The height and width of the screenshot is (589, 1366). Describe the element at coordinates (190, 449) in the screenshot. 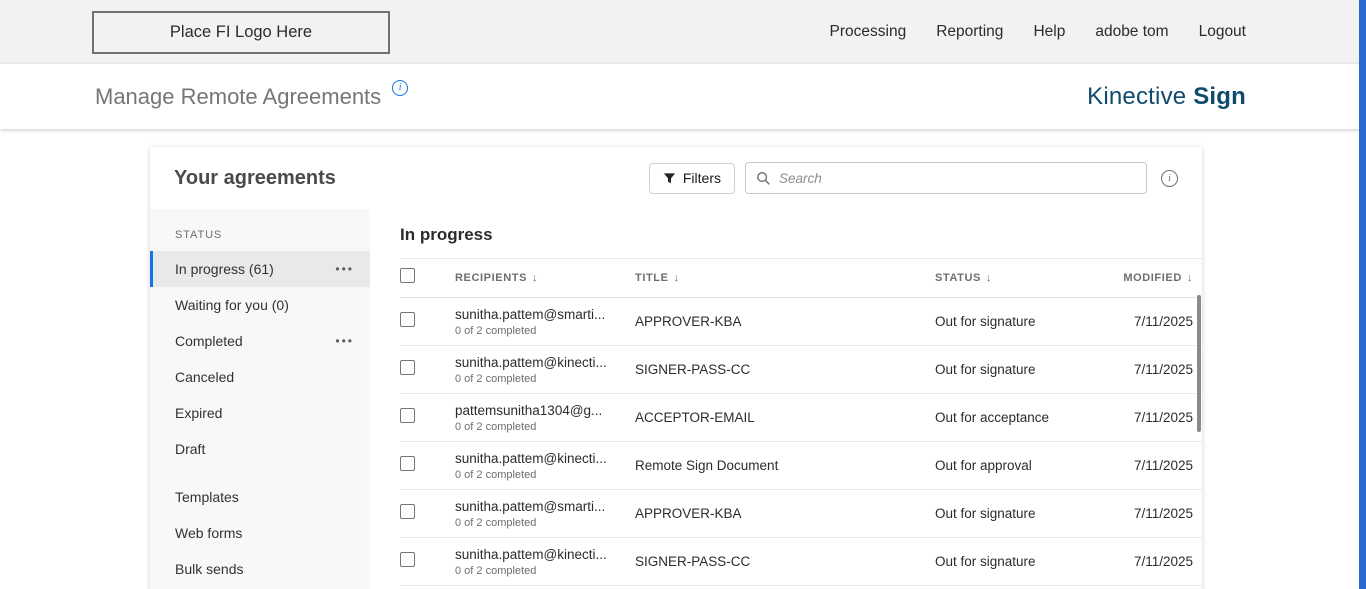

I see `sidebar-item-label: Draft` at that location.